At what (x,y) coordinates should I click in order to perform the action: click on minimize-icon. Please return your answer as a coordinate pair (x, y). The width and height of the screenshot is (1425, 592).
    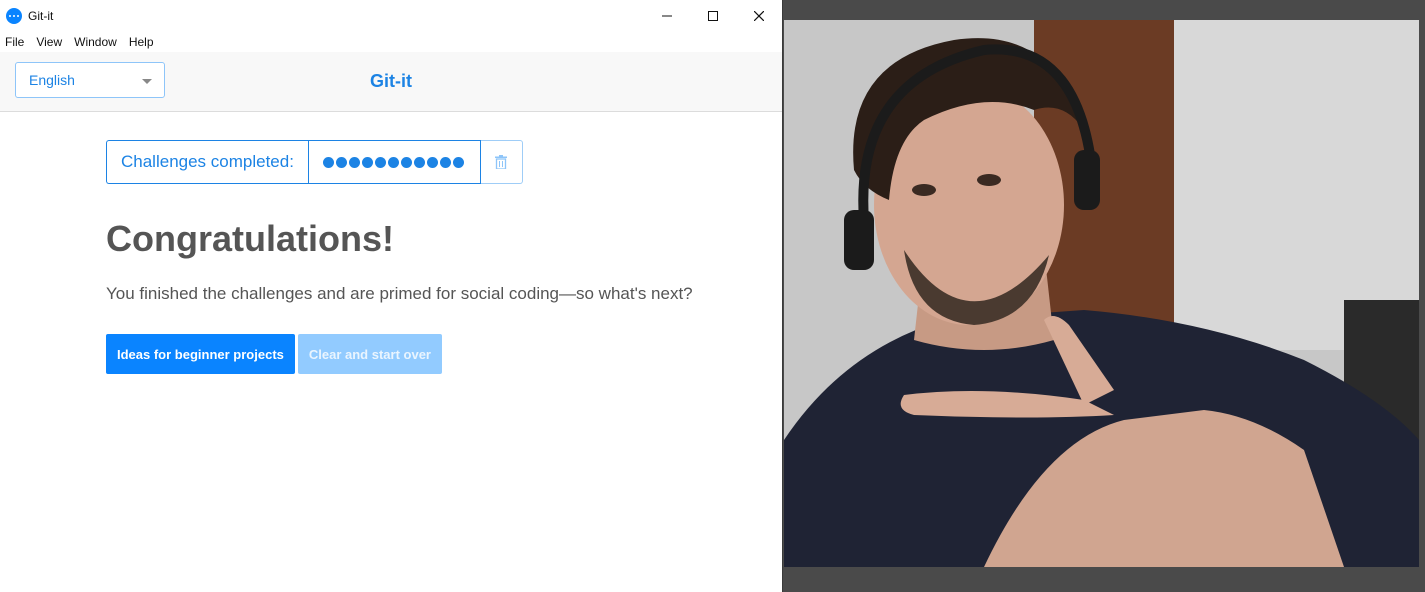
    Looking at the image, I should click on (667, 16).